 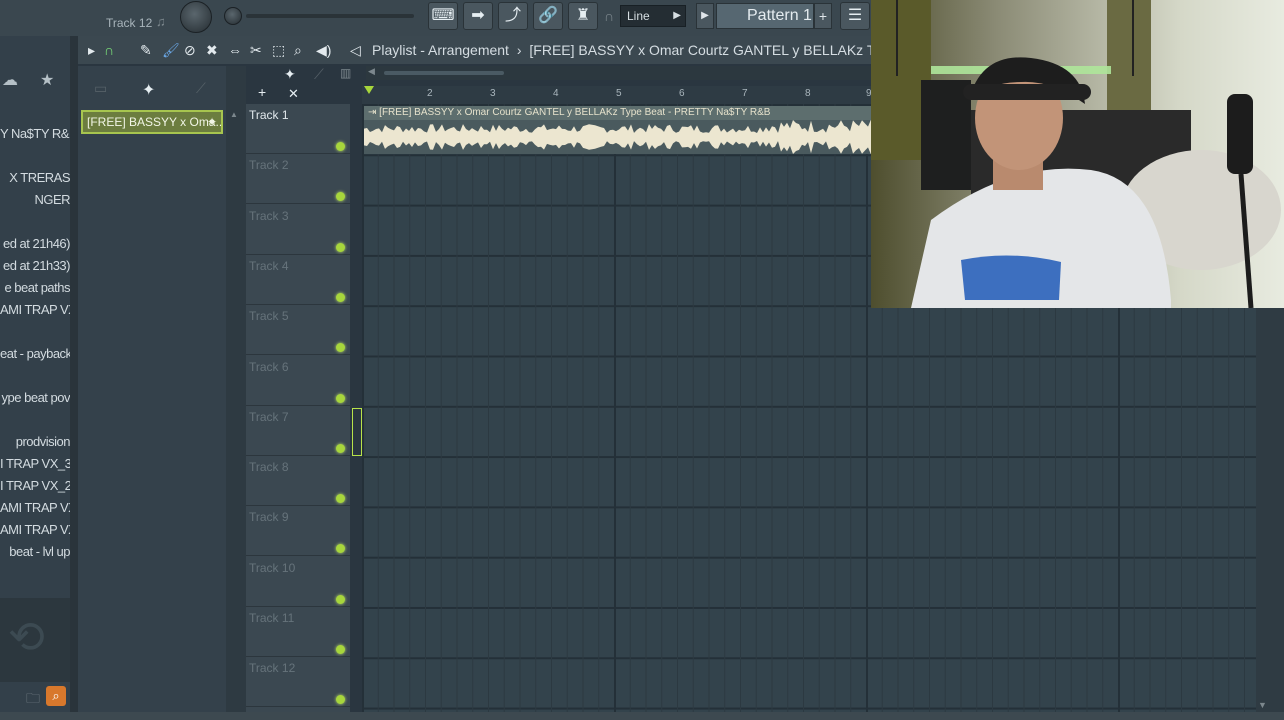 I want to click on mute-icon: ✖, so click(x=212, y=50).